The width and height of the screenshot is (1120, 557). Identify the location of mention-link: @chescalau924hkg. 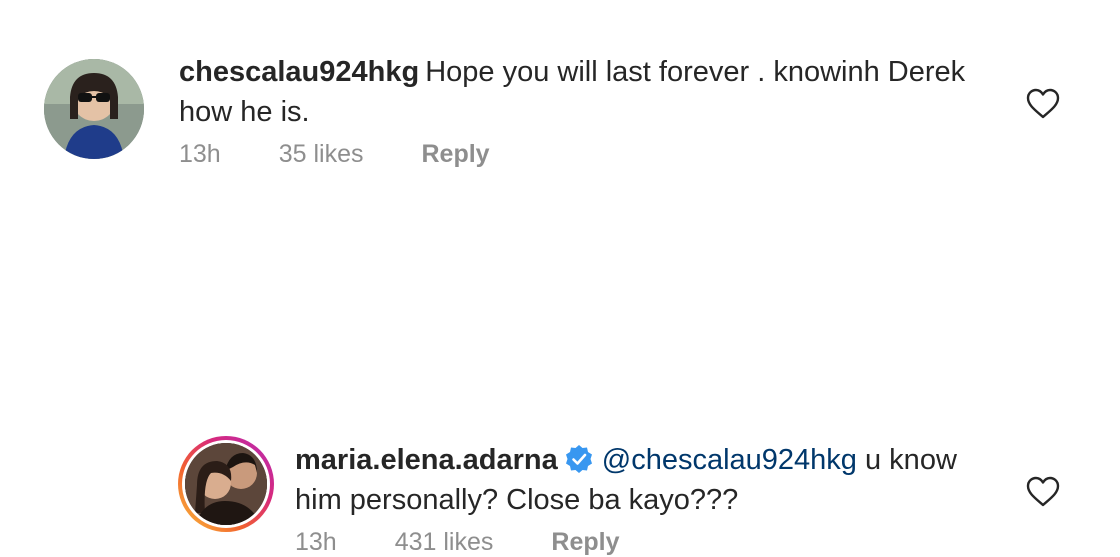
(729, 460).